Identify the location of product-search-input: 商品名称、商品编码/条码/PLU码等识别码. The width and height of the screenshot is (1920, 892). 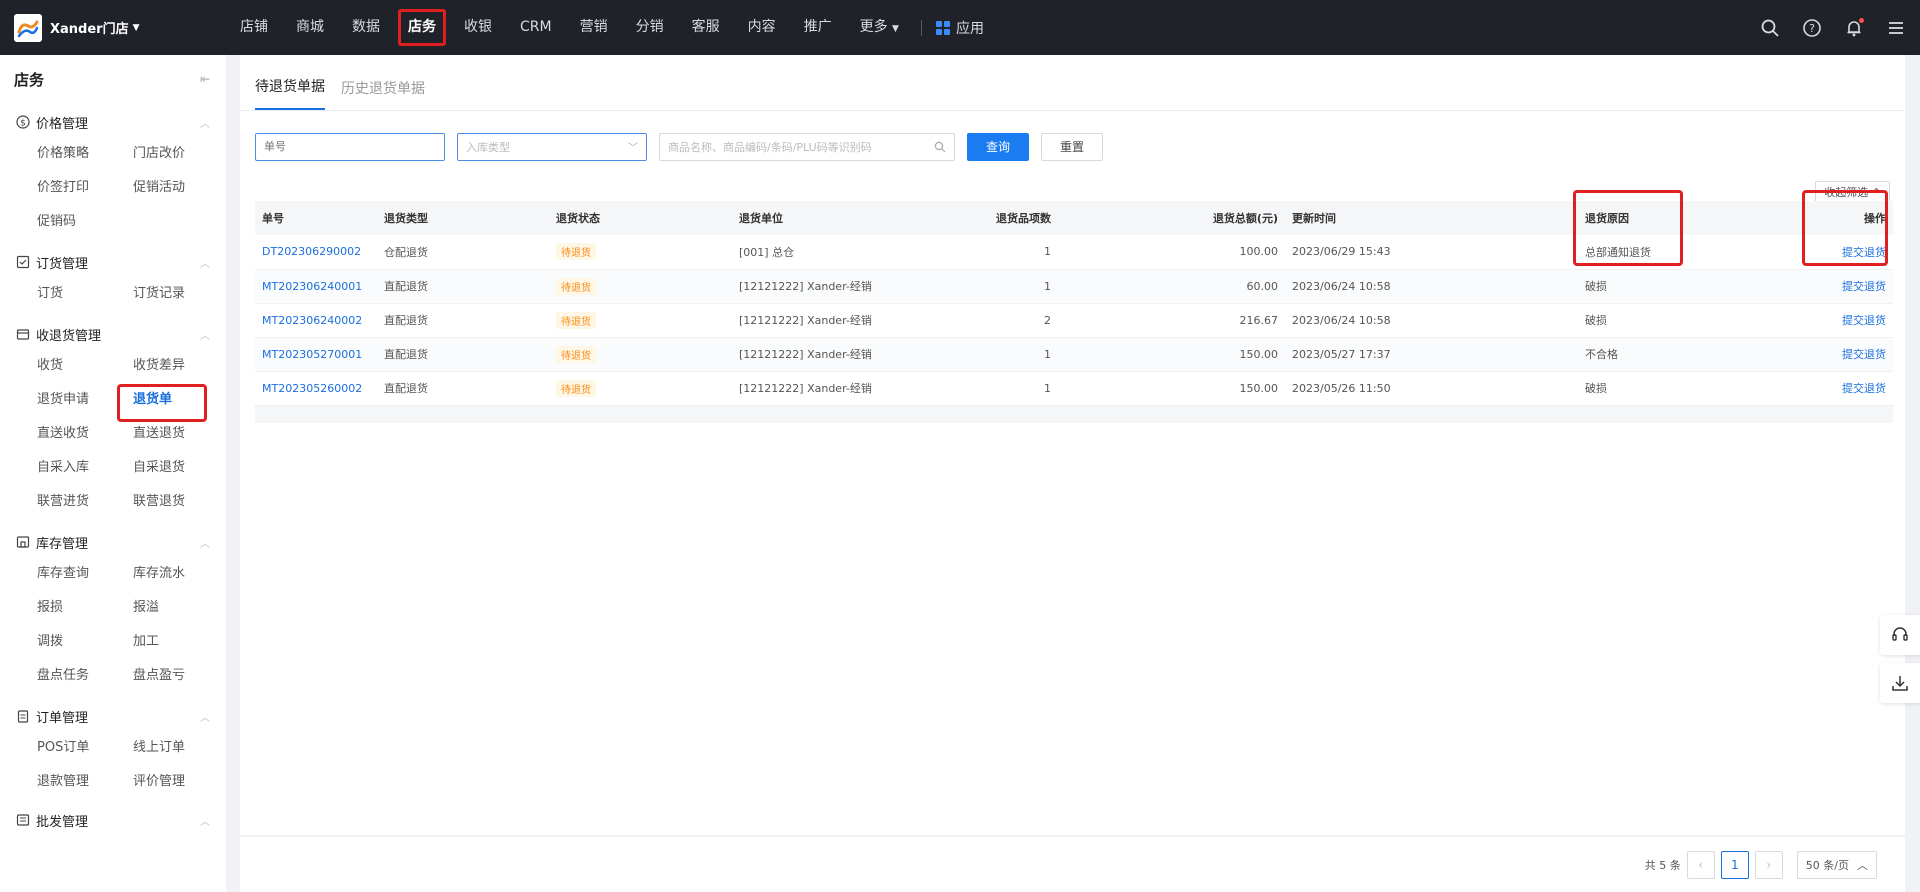
(807, 146).